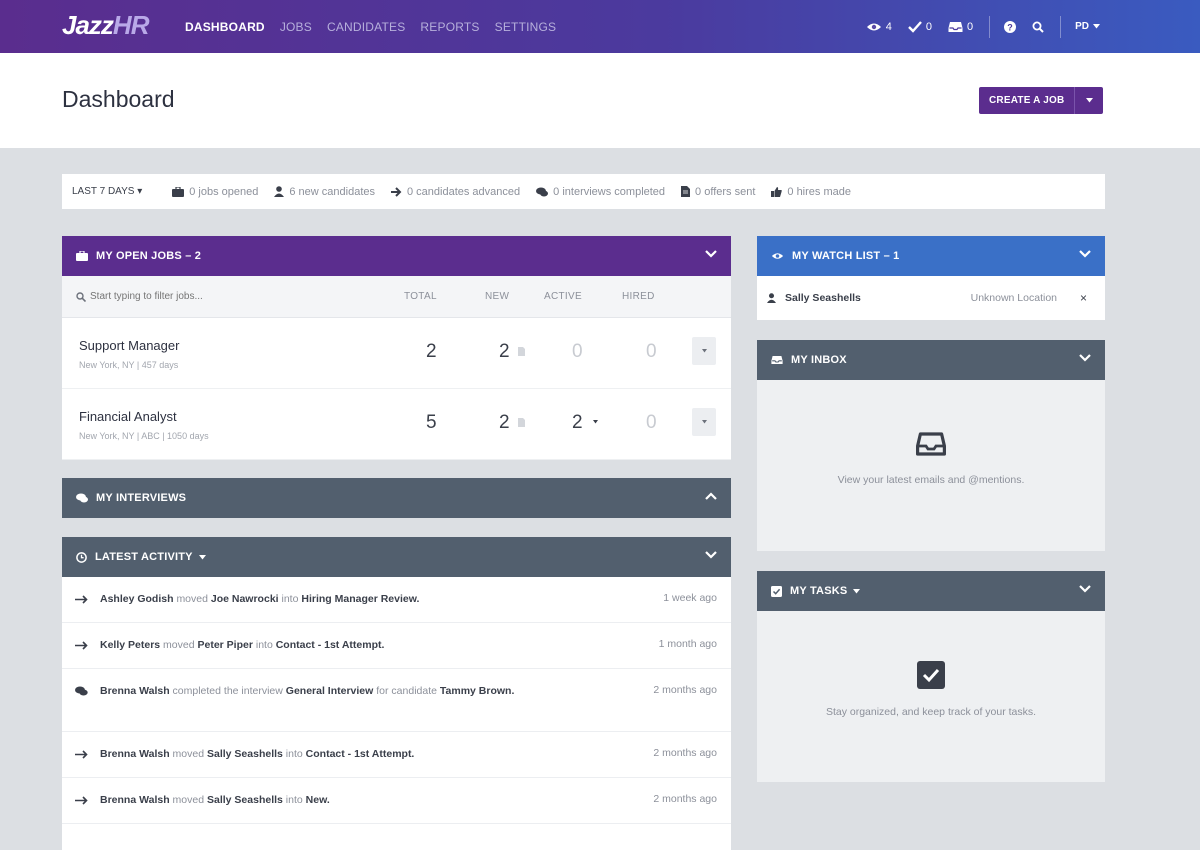  Describe the element at coordinates (711, 497) in the screenshot. I see `chevron-up-icon` at that location.